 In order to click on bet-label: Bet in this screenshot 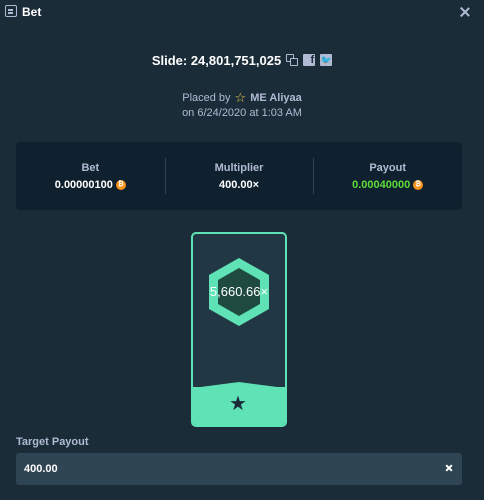, I will do `click(90, 167)`.